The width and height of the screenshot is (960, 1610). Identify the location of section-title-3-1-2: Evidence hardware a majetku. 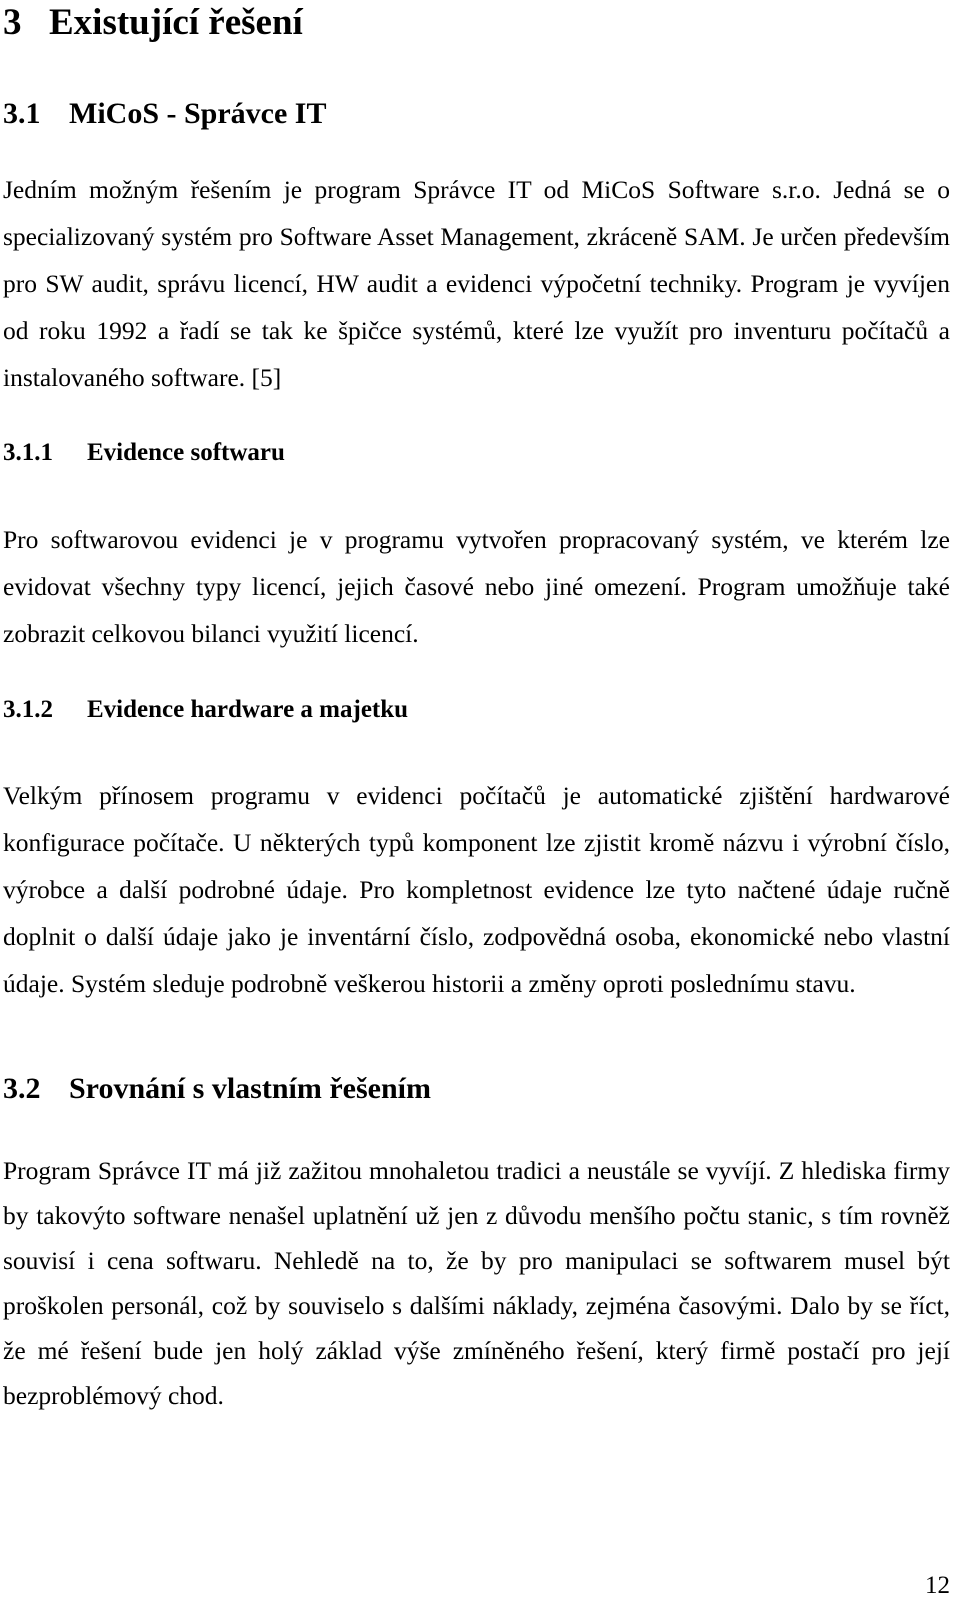
(248, 709).